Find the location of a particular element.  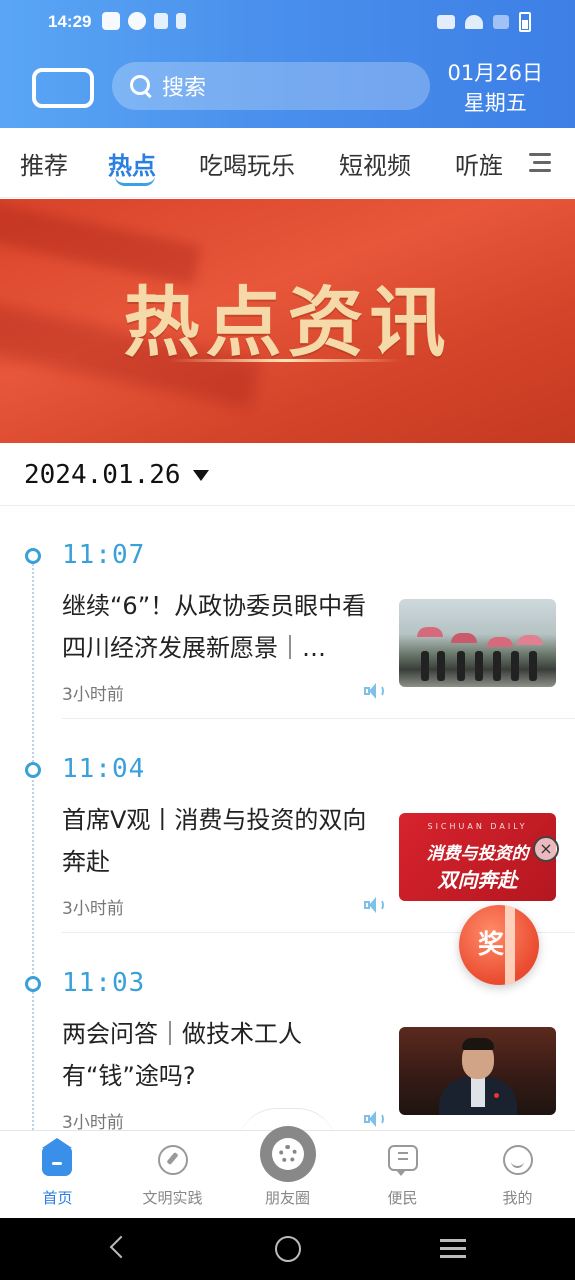

news-title: 两会问答｜做技术工人有“钱”途吗? is located at coordinates (207, 1055).